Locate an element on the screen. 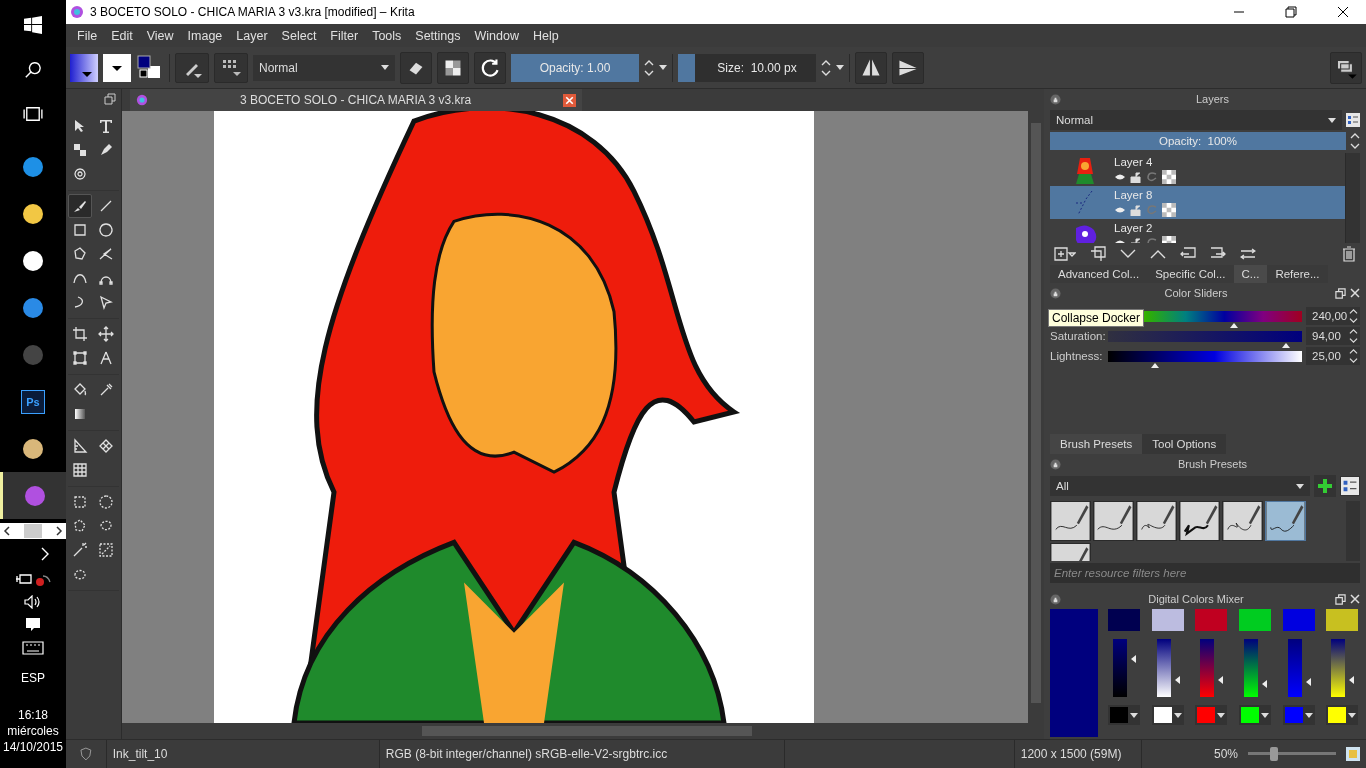  layer-row: Layer 8 is located at coordinates (1197, 202).